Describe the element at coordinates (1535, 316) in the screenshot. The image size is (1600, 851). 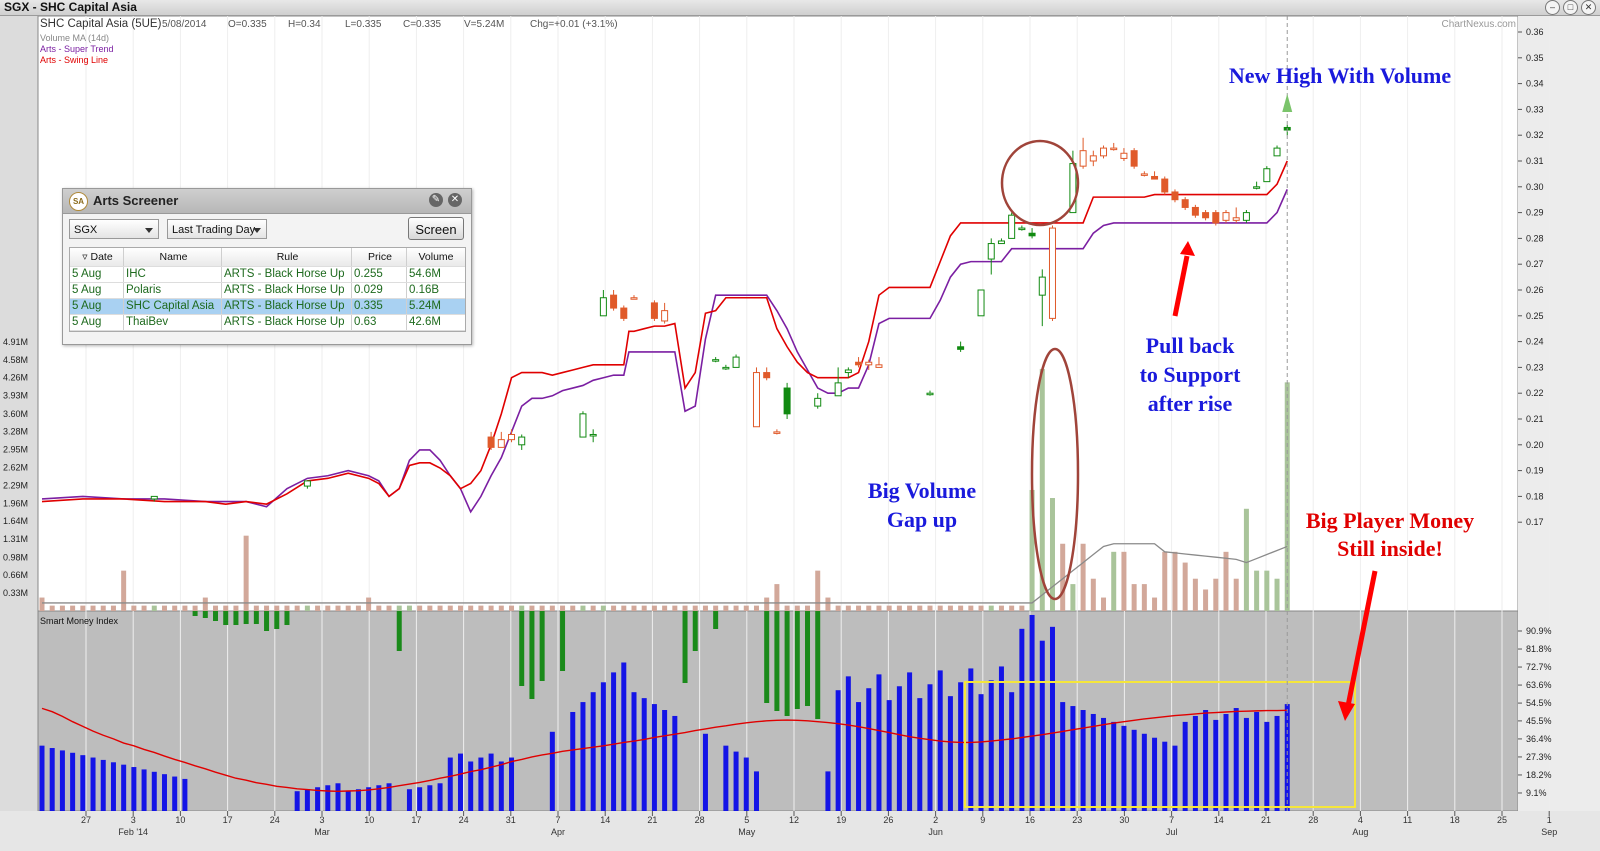
I see `price-tick-label: 0.25` at that location.